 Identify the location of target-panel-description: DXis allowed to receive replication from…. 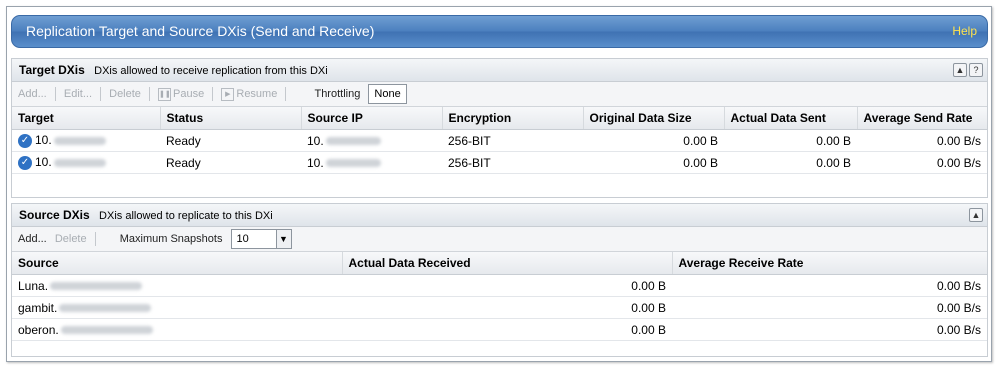
(211, 71).